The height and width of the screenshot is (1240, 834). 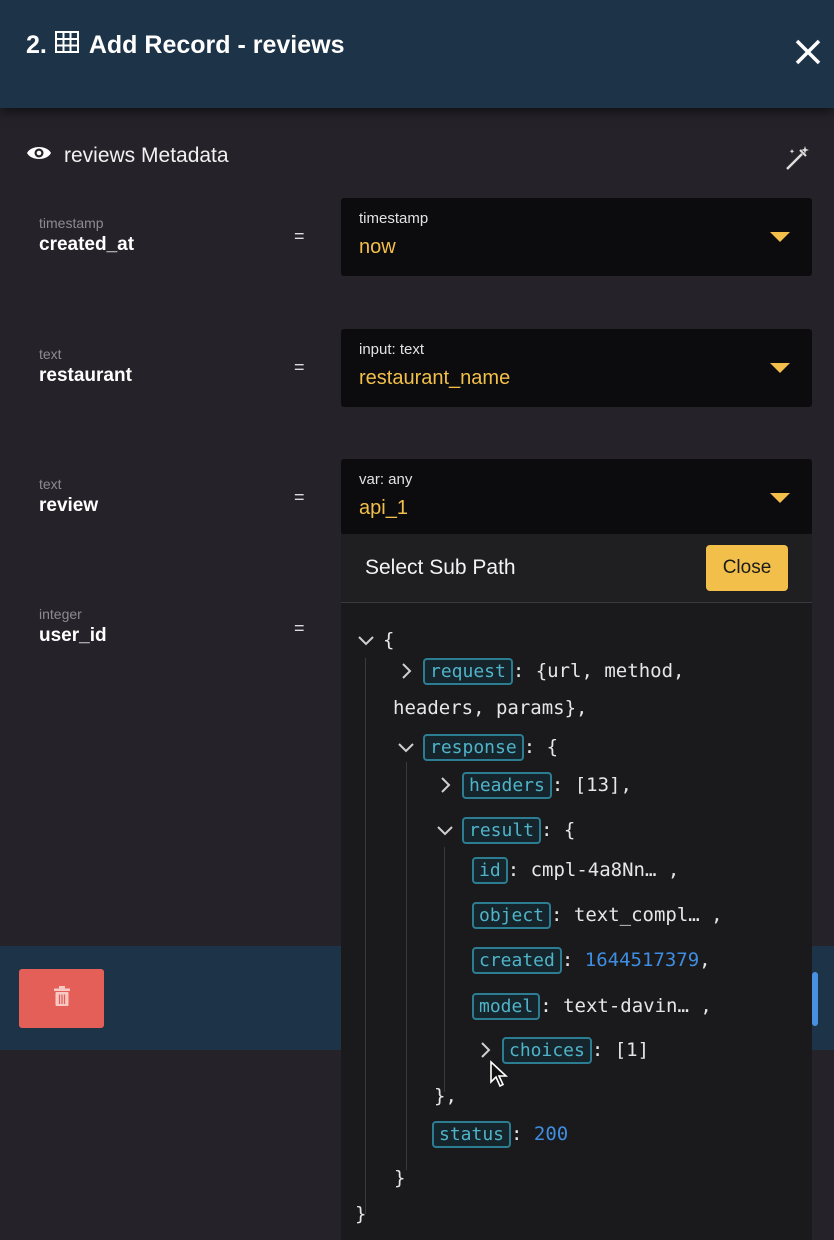 What do you see at coordinates (576, 497) in the screenshot?
I see `review-value-select: var: any api_1` at bounding box center [576, 497].